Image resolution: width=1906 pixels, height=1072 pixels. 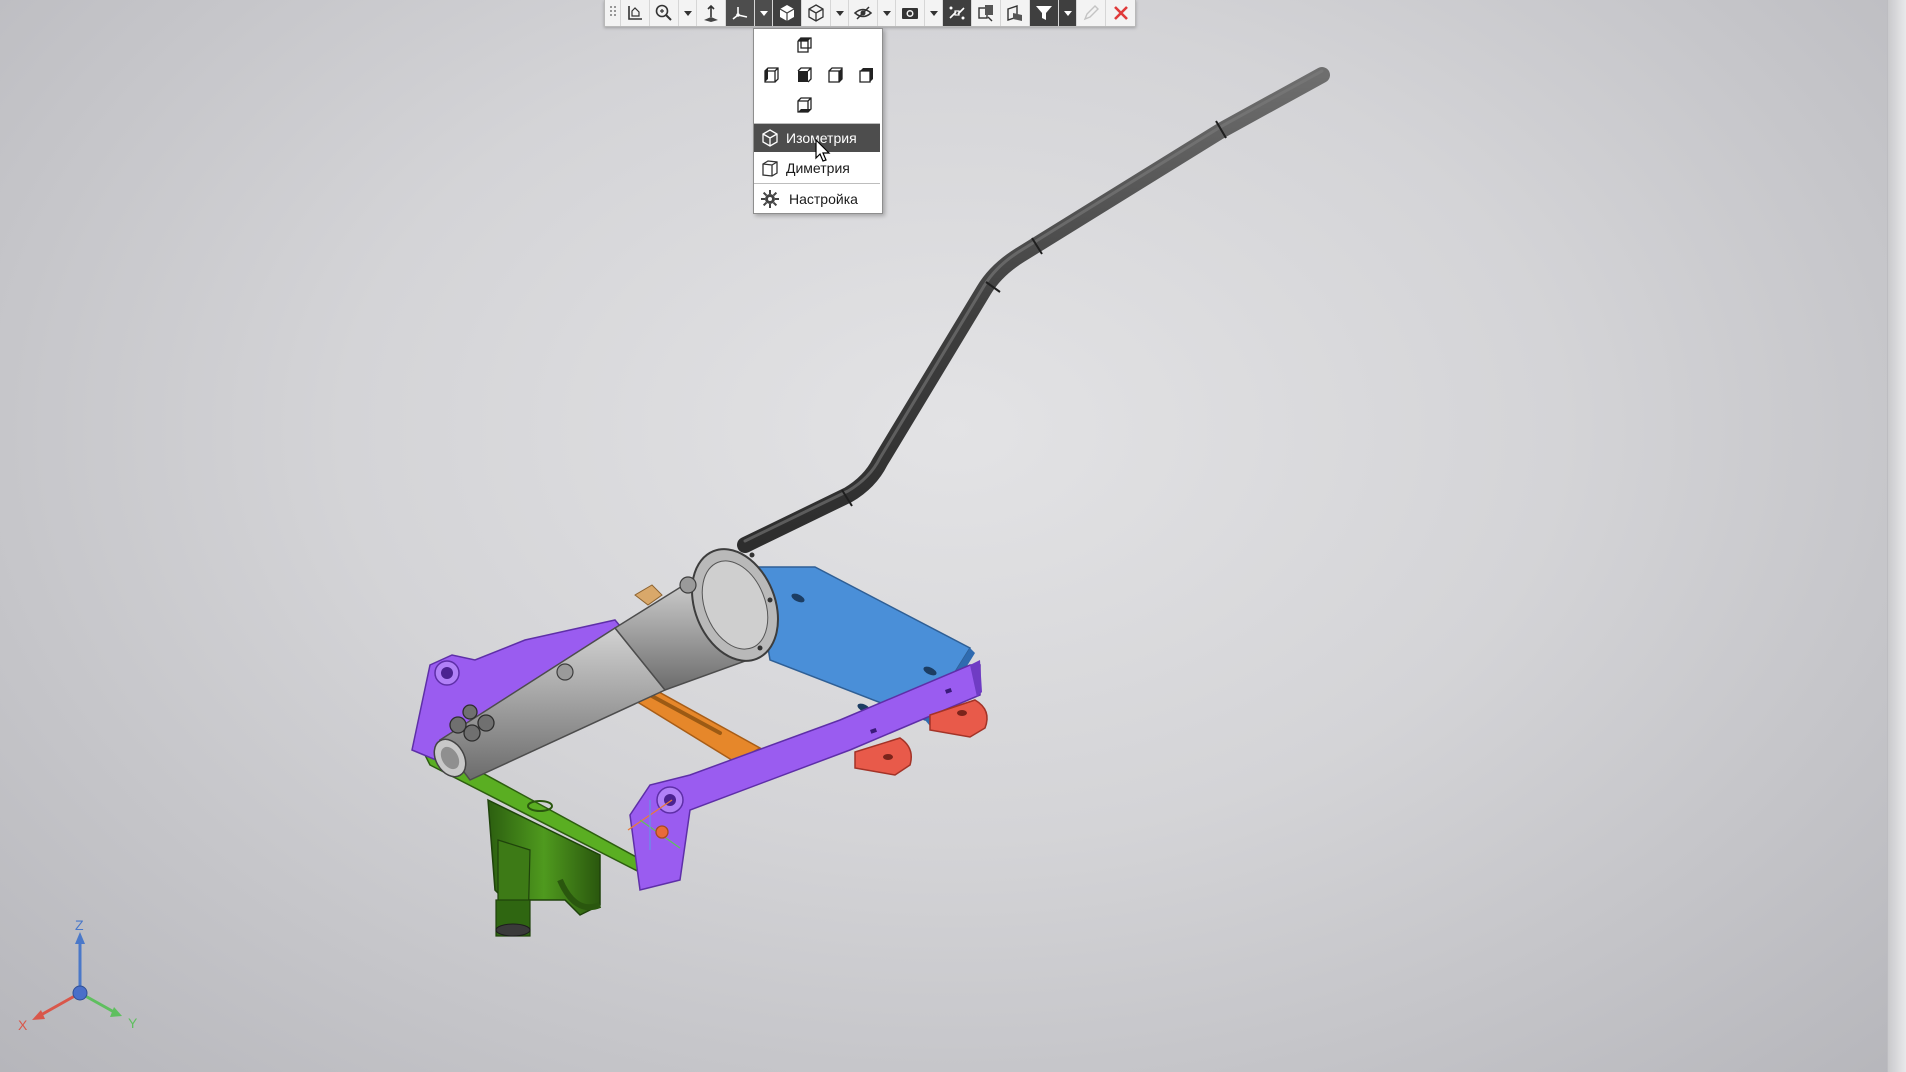 What do you see at coordinates (823, 150) in the screenshot?
I see `mouse-cursor-icon` at bounding box center [823, 150].